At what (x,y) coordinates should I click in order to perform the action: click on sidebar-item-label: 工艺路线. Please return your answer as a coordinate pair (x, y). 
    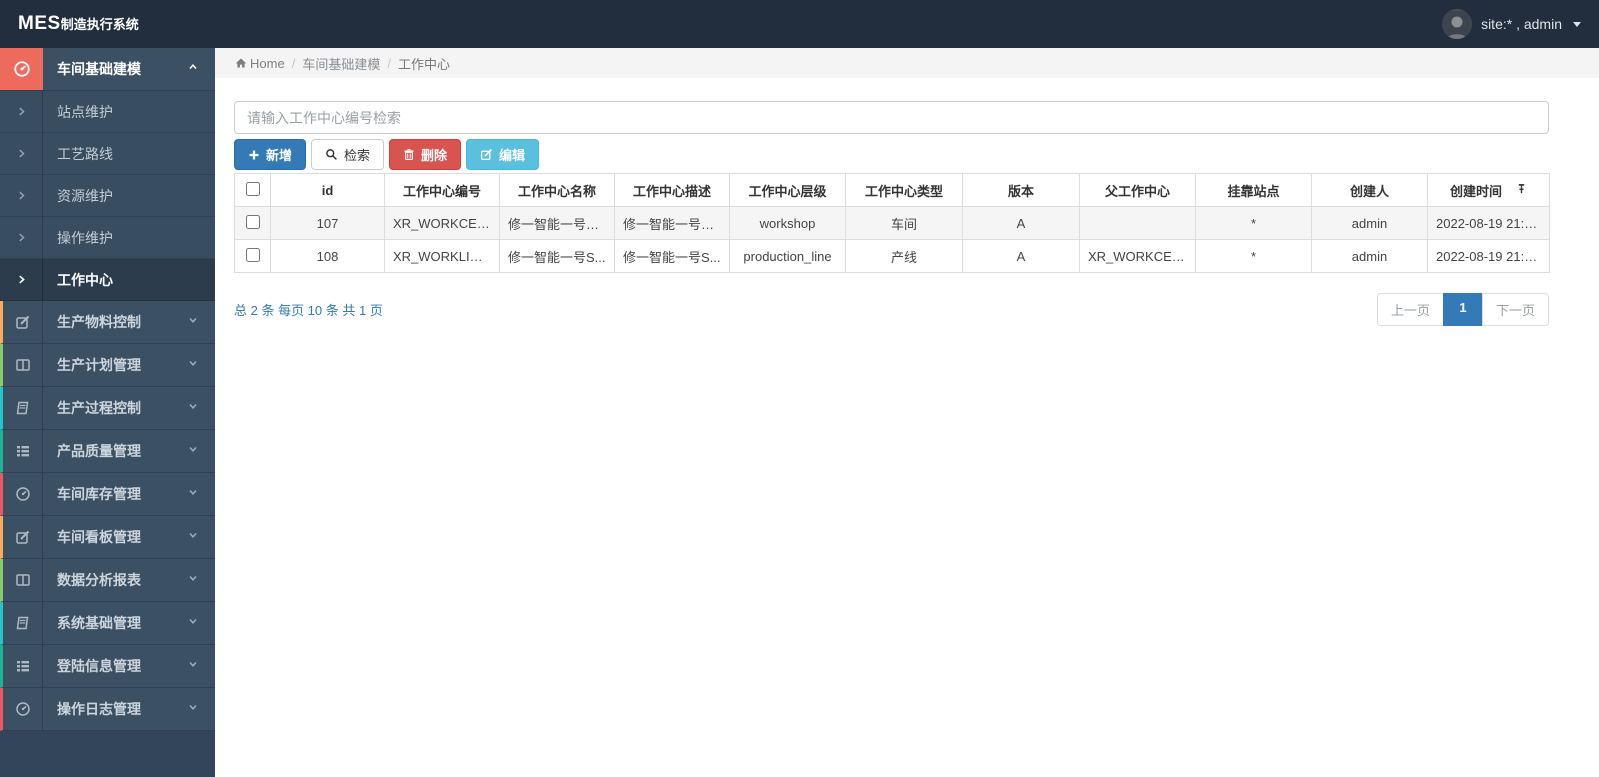
    Looking at the image, I should click on (85, 153).